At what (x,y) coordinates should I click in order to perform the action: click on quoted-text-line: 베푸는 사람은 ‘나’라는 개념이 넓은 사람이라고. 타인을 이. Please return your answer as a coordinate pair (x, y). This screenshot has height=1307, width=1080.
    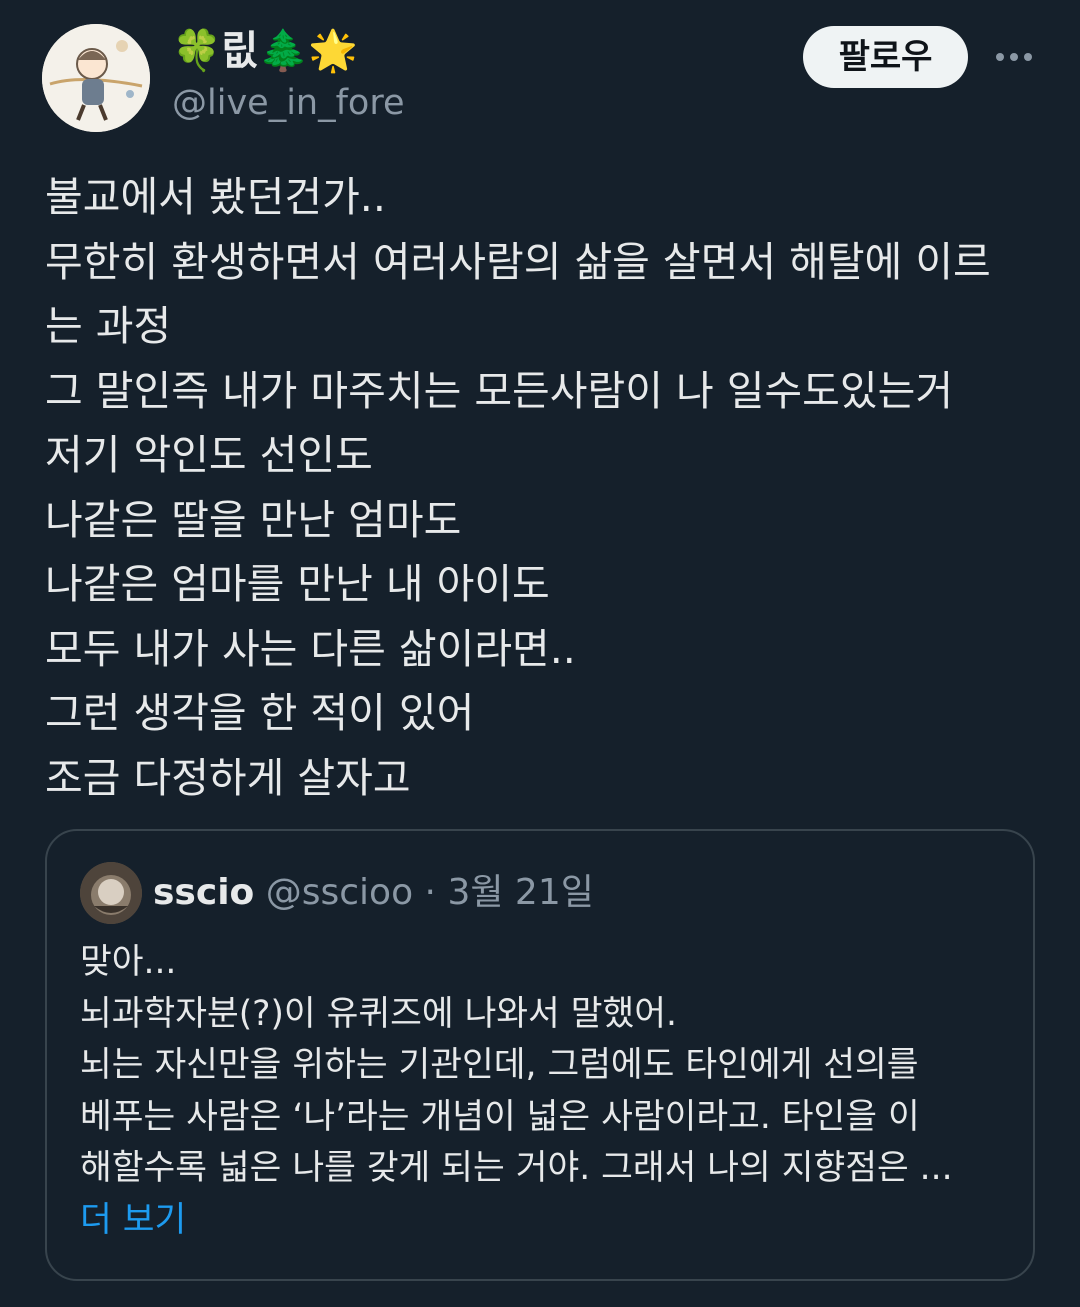
    Looking at the image, I should click on (500, 1116).